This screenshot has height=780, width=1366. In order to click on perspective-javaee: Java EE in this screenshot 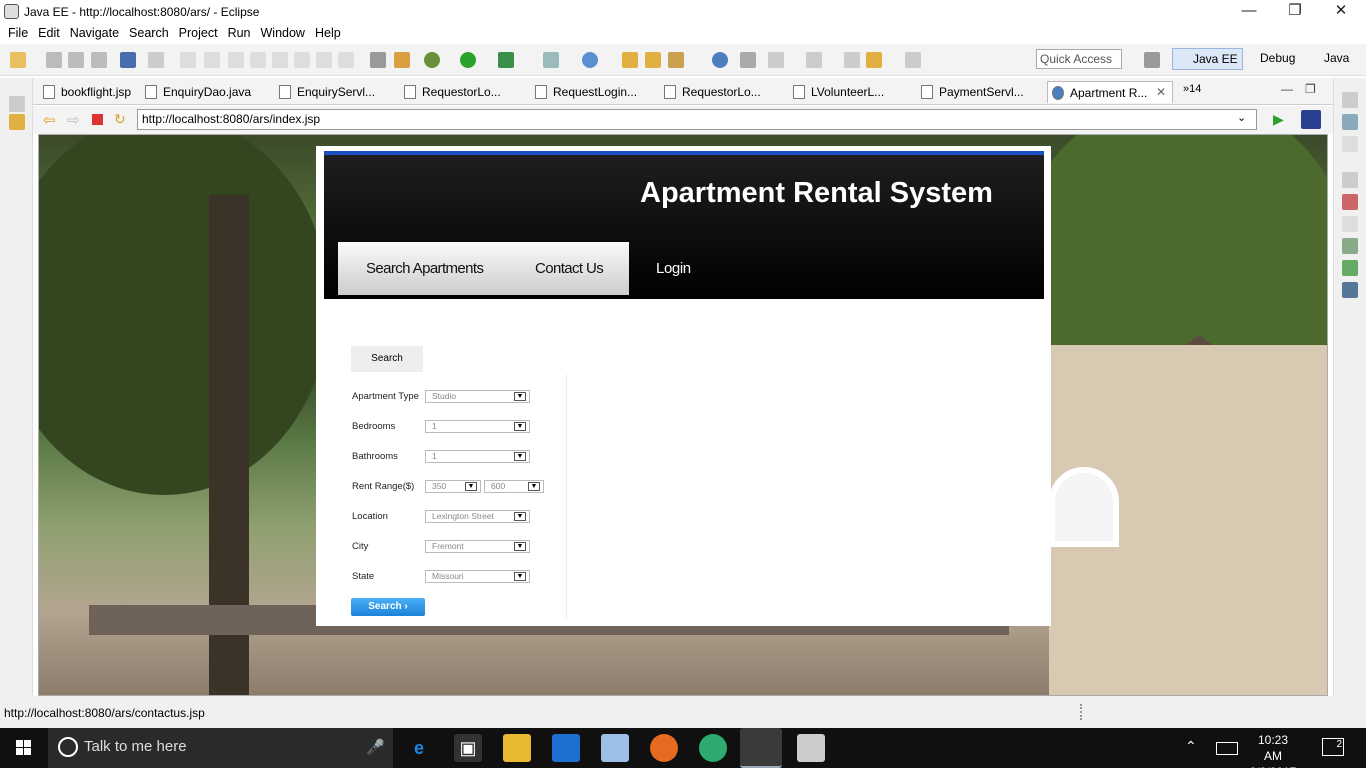, I will do `click(1207, 59)`.